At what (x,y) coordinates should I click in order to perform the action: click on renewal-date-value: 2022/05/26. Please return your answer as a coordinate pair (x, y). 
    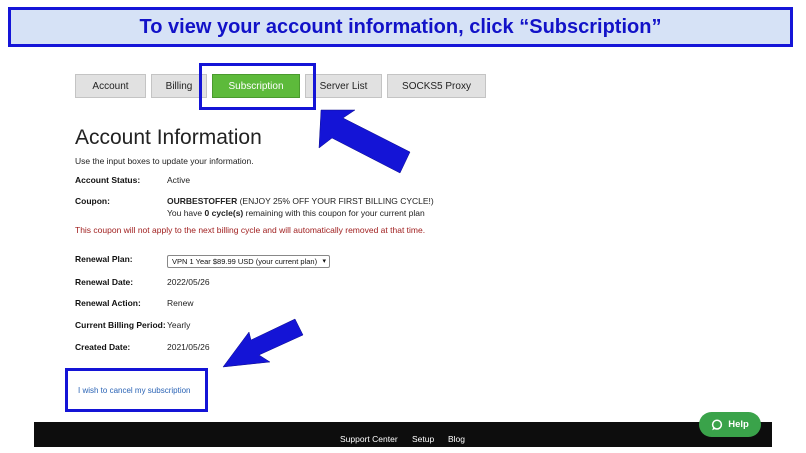
    Looking at the image, I should click on (188, 282).